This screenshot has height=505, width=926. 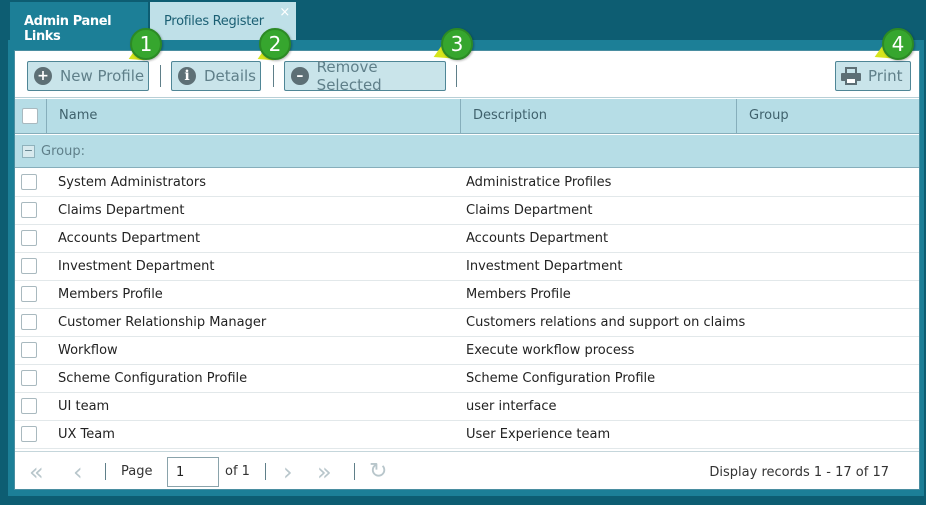 I want to click on cell-name: Investment Department, so click(x=136, y=266).